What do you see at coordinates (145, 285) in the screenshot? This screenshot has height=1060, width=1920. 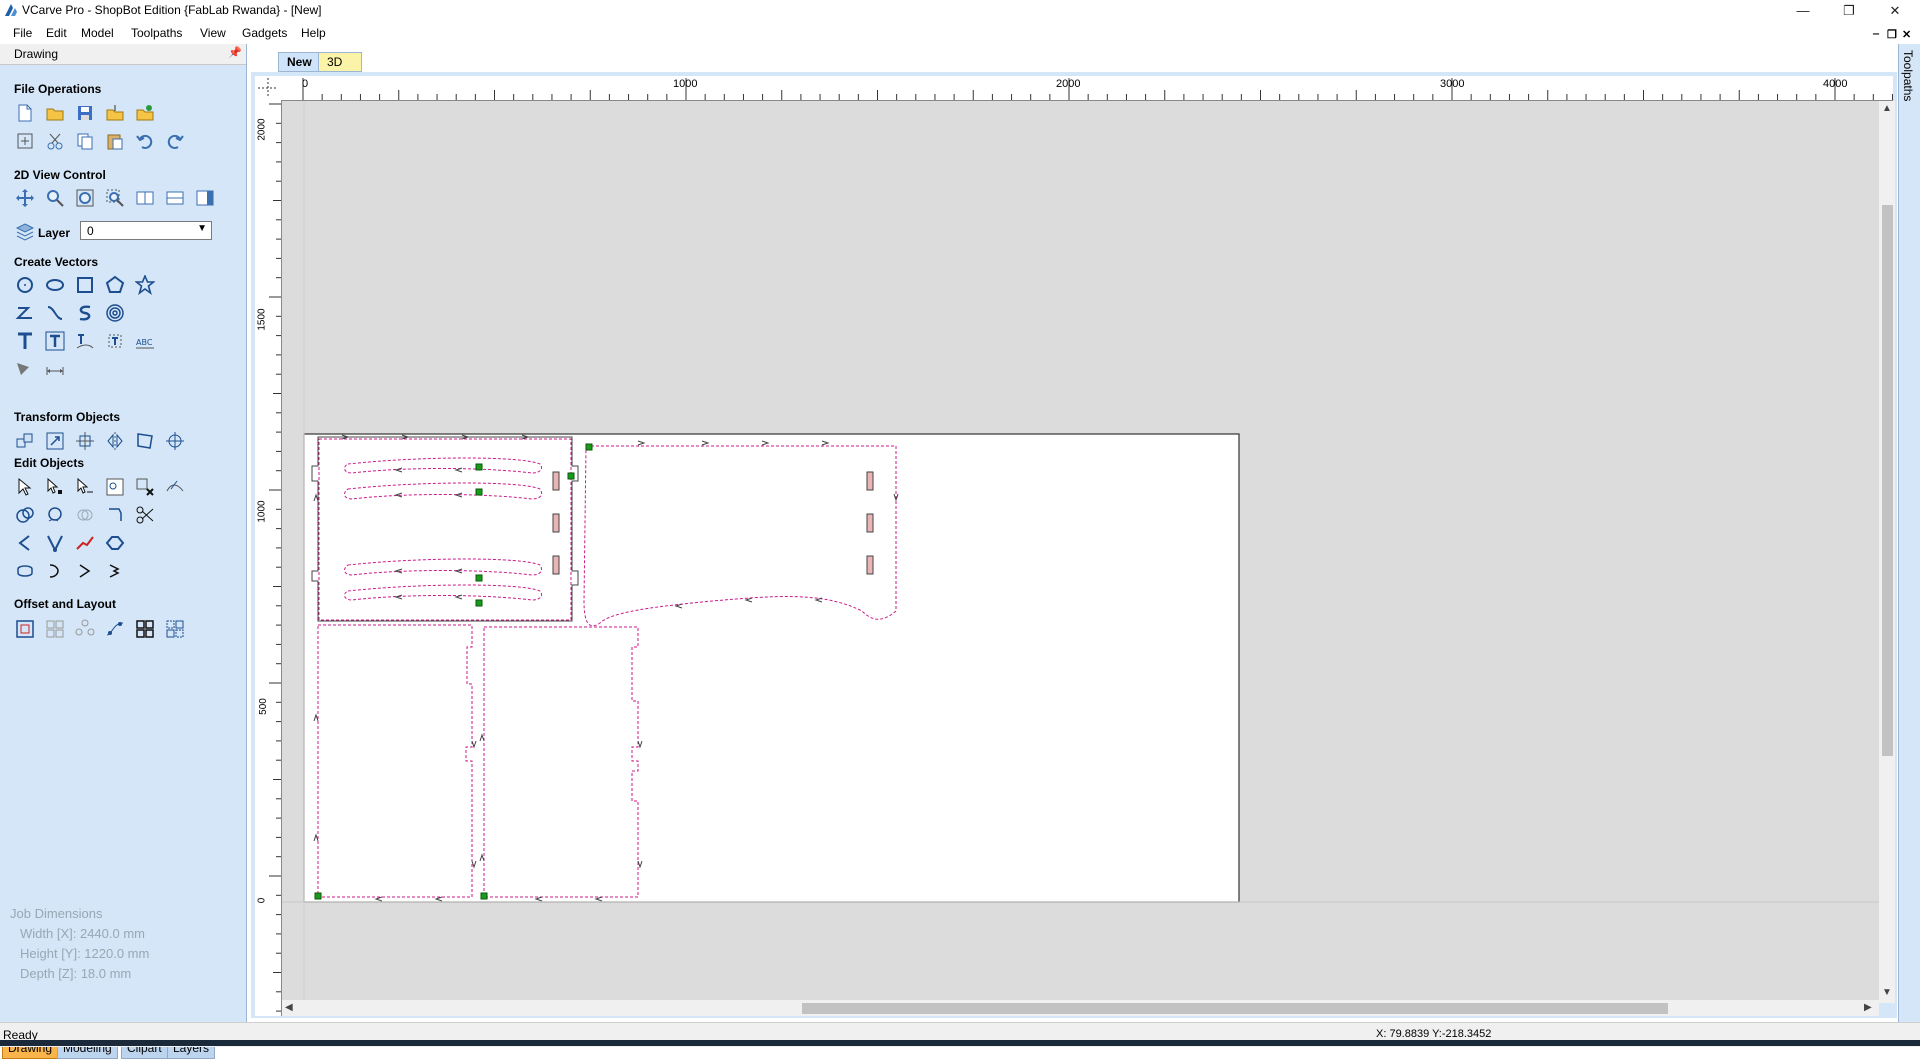 I see `star-tool-icon` at bounding box center [145, 285].